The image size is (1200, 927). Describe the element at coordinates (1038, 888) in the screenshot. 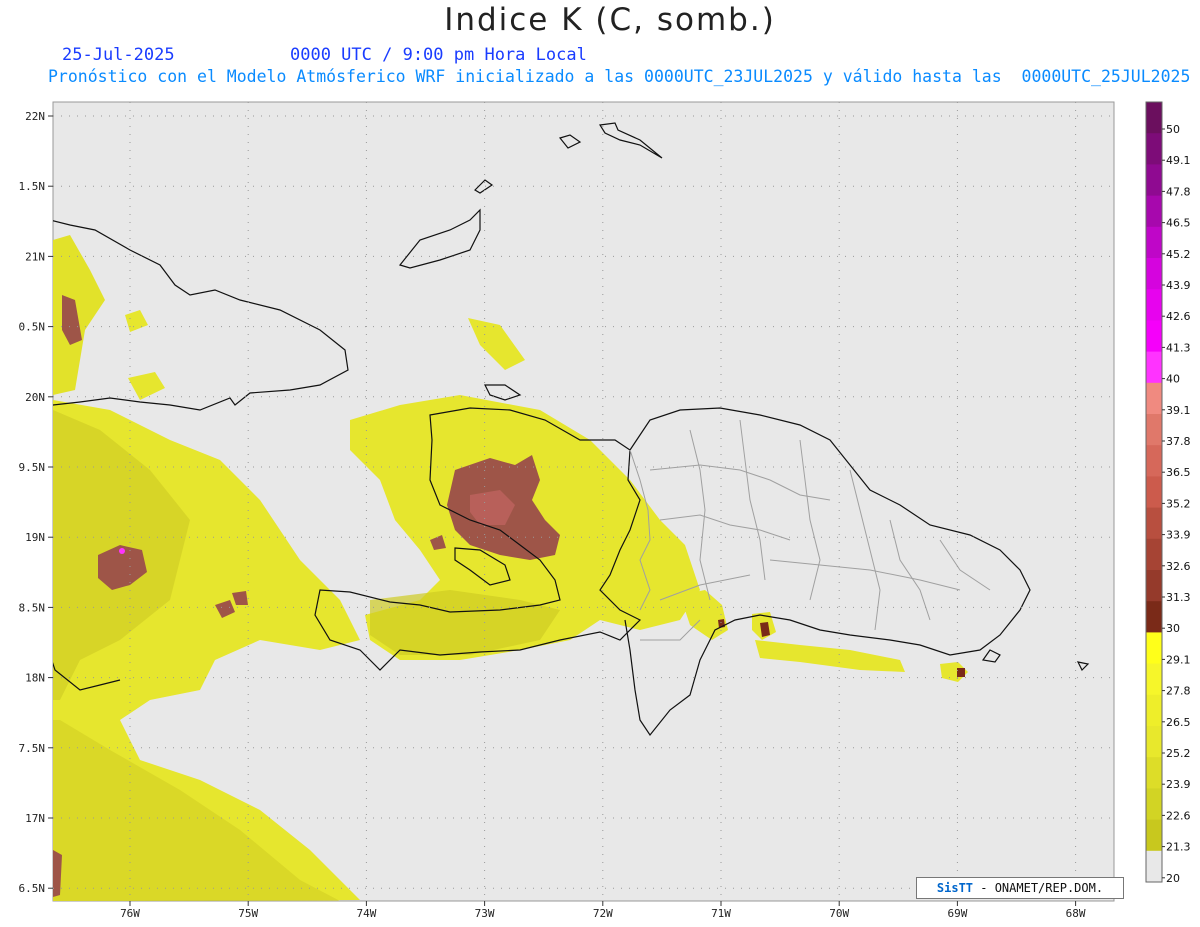

I see `credit-org: - ONAMET/REP.DOM.` at that location.